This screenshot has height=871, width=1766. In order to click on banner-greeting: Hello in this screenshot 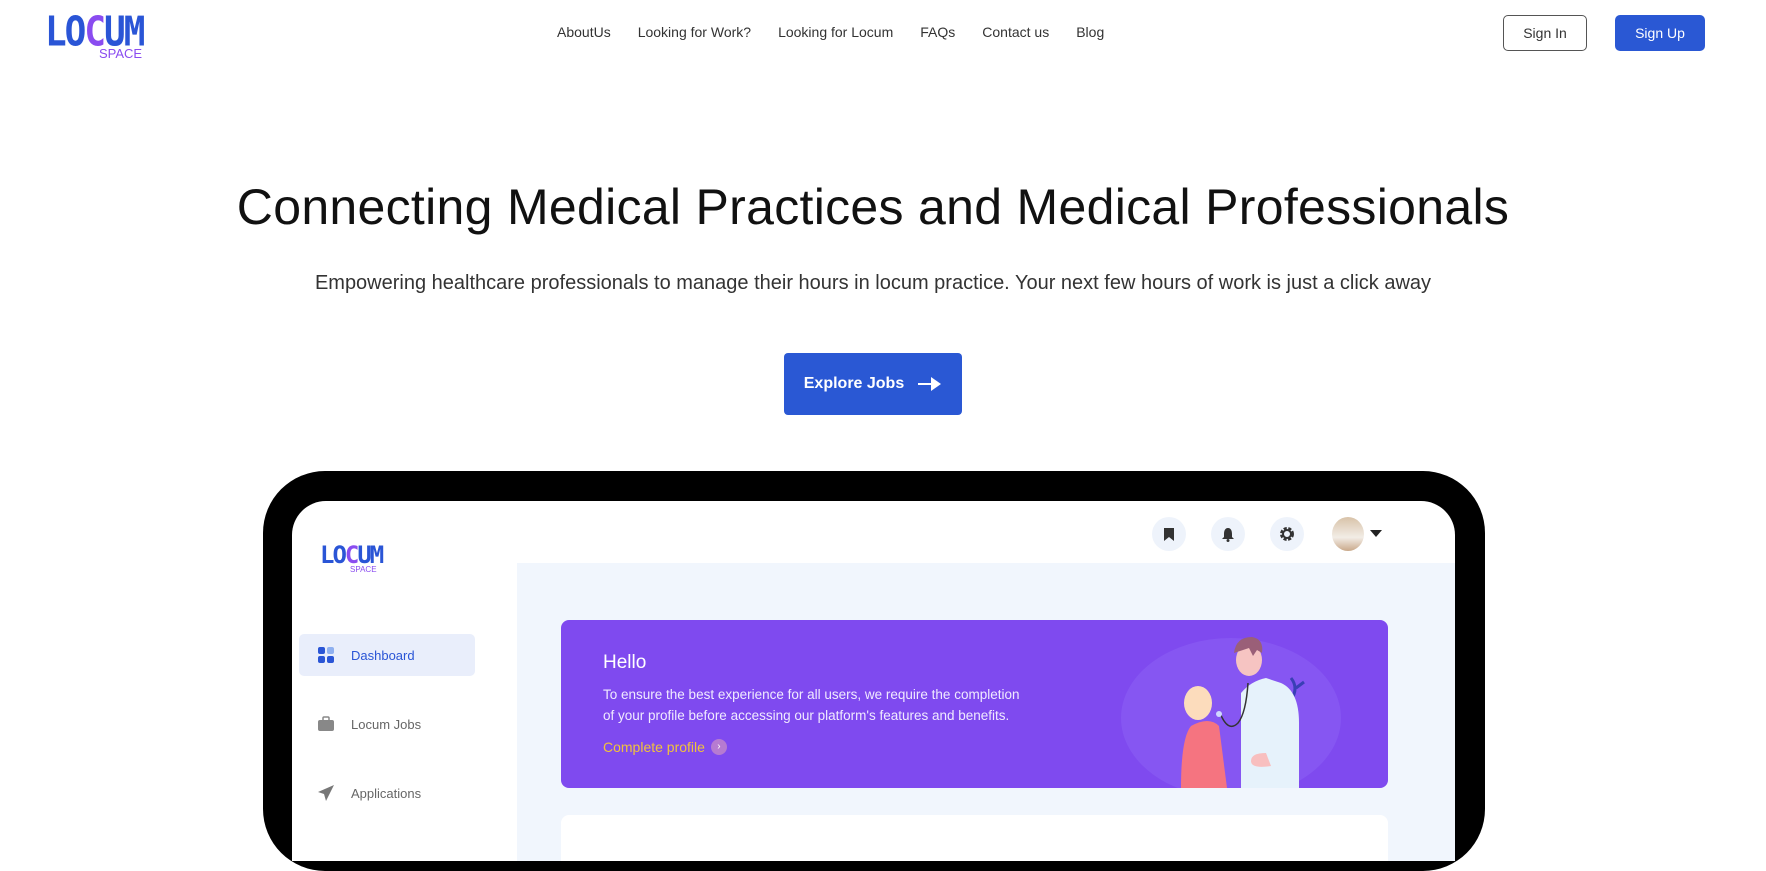, I will do `click(625, 662)`.